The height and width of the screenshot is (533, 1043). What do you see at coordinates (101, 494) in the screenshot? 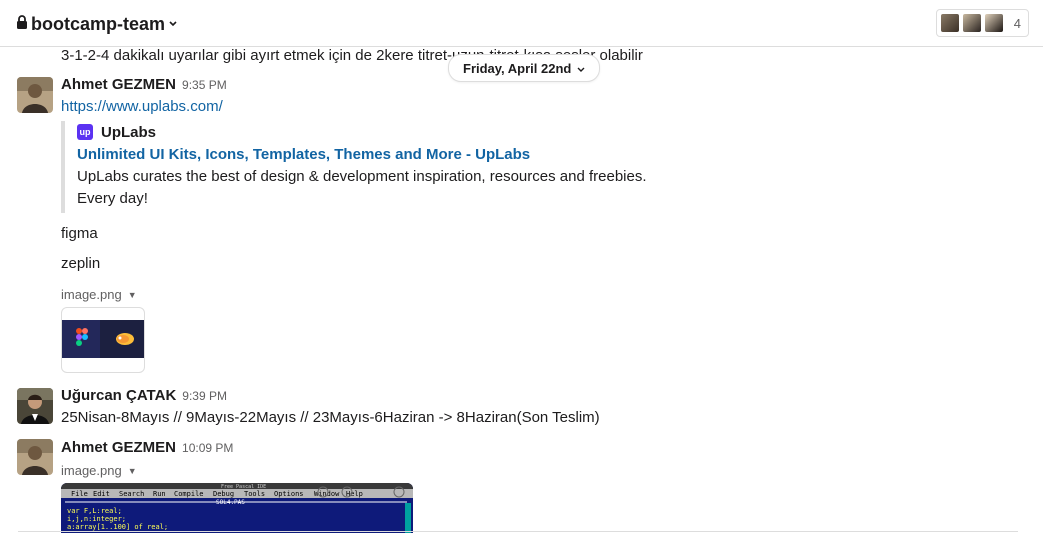
I see `pascal-menu-item: Edit` at bounding box center [101, 494].